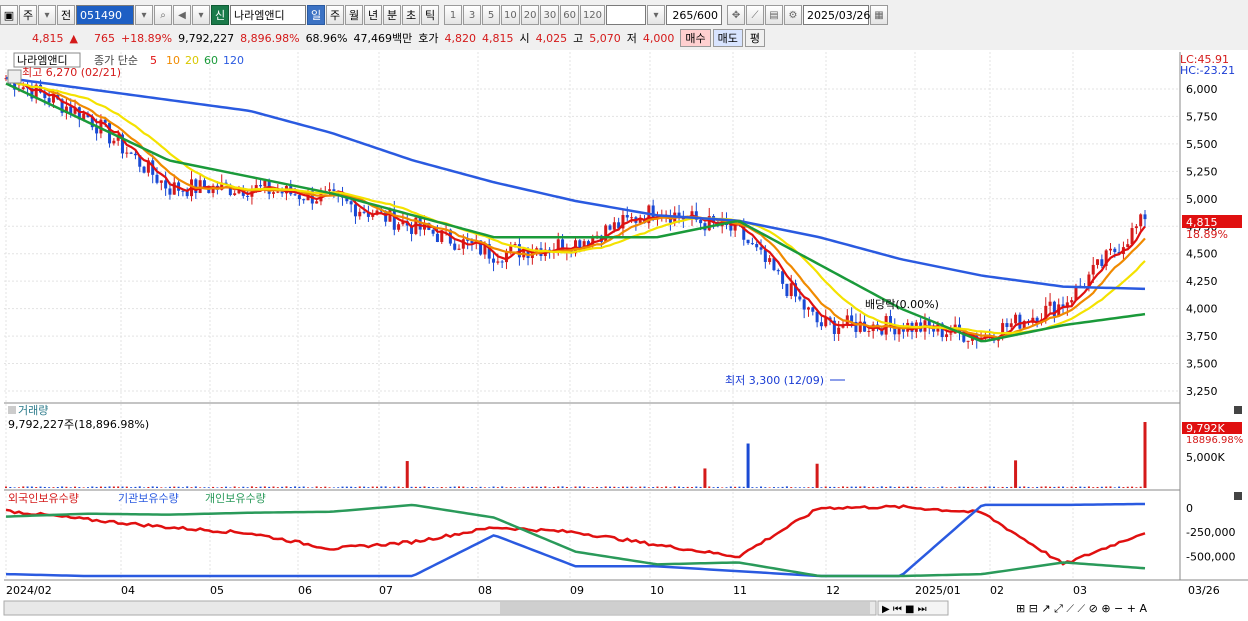 This screenshot has height=621, width=1248. Describe the element at coordinates (163, 15) in the screenshot. I see `search-icon: ⌕` at that location.